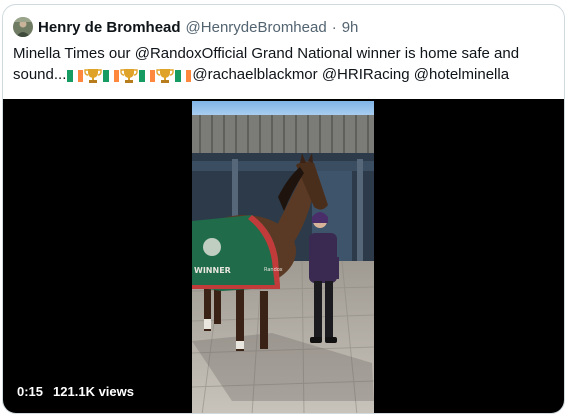 This screenshot has width=579, height=417. I want to click on svg-text: WINNER, so click(212, 270).